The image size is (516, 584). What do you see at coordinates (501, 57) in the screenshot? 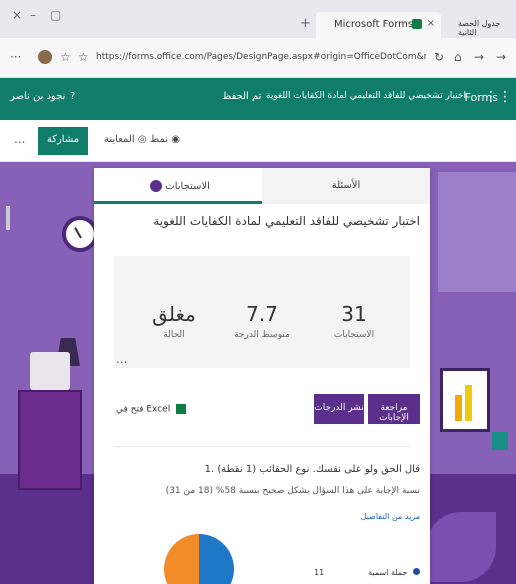
I see `back-icon: →` at bounding box center [501, 57].